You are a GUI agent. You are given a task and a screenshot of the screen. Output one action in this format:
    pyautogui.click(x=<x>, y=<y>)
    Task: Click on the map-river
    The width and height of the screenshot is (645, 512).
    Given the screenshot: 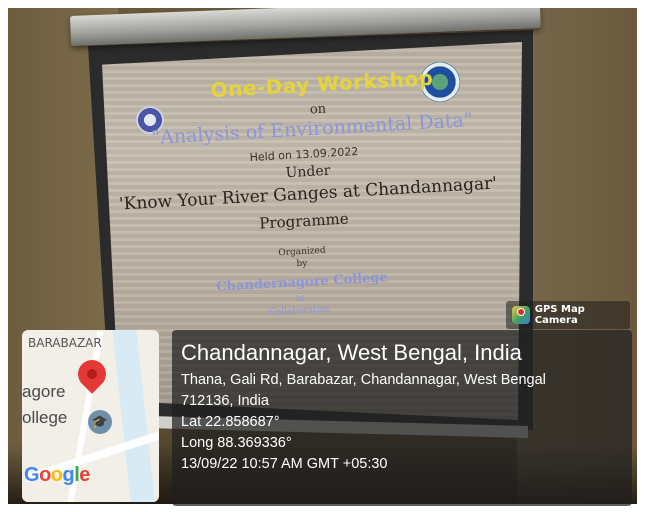 What is the action you would take?
    pyautogui.click(x=134, y=416)
    